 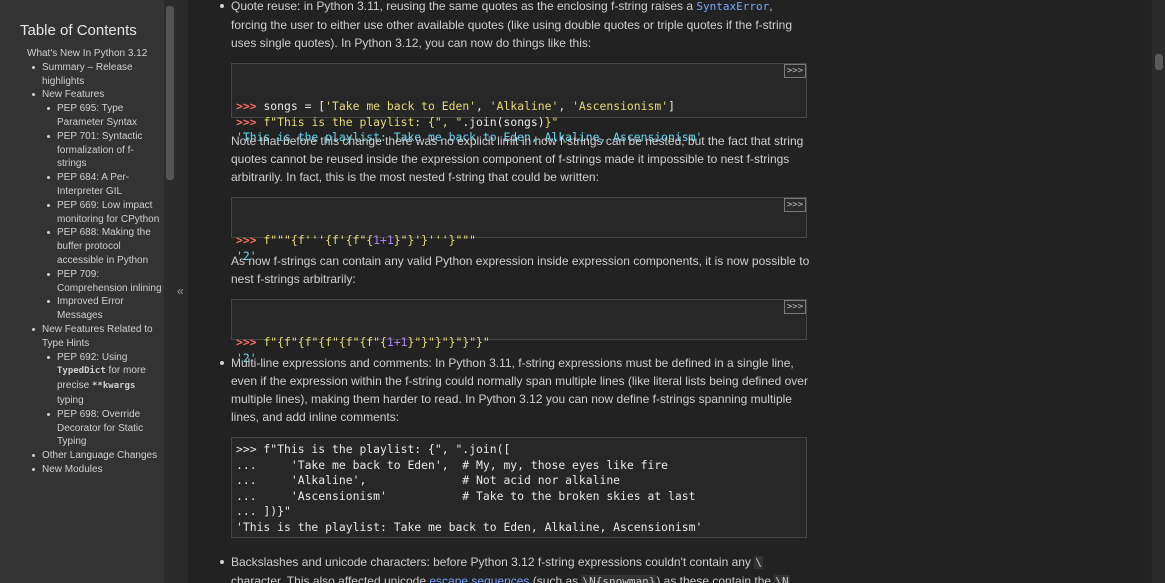 I want to click on toc-link: What's New In Python 3.12, so click(x=94, y=54).